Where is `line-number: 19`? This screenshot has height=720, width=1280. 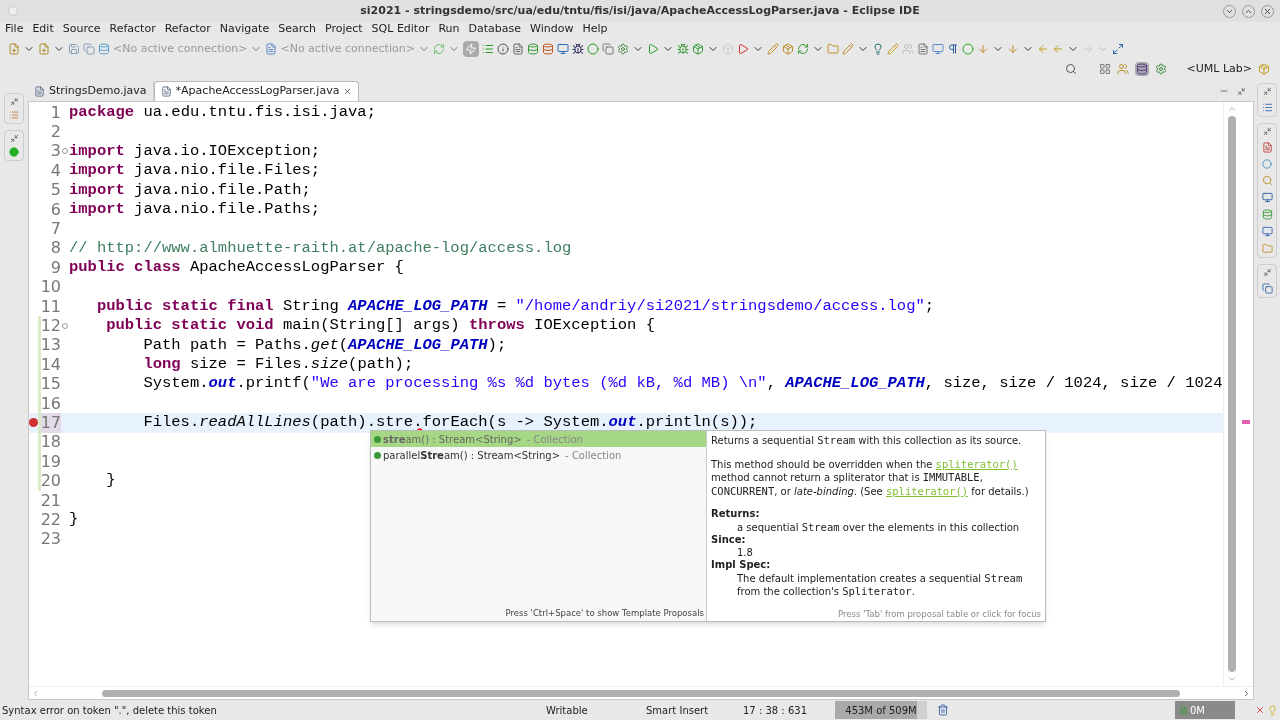
line-number: 19 is located at coordinates (50, 461).